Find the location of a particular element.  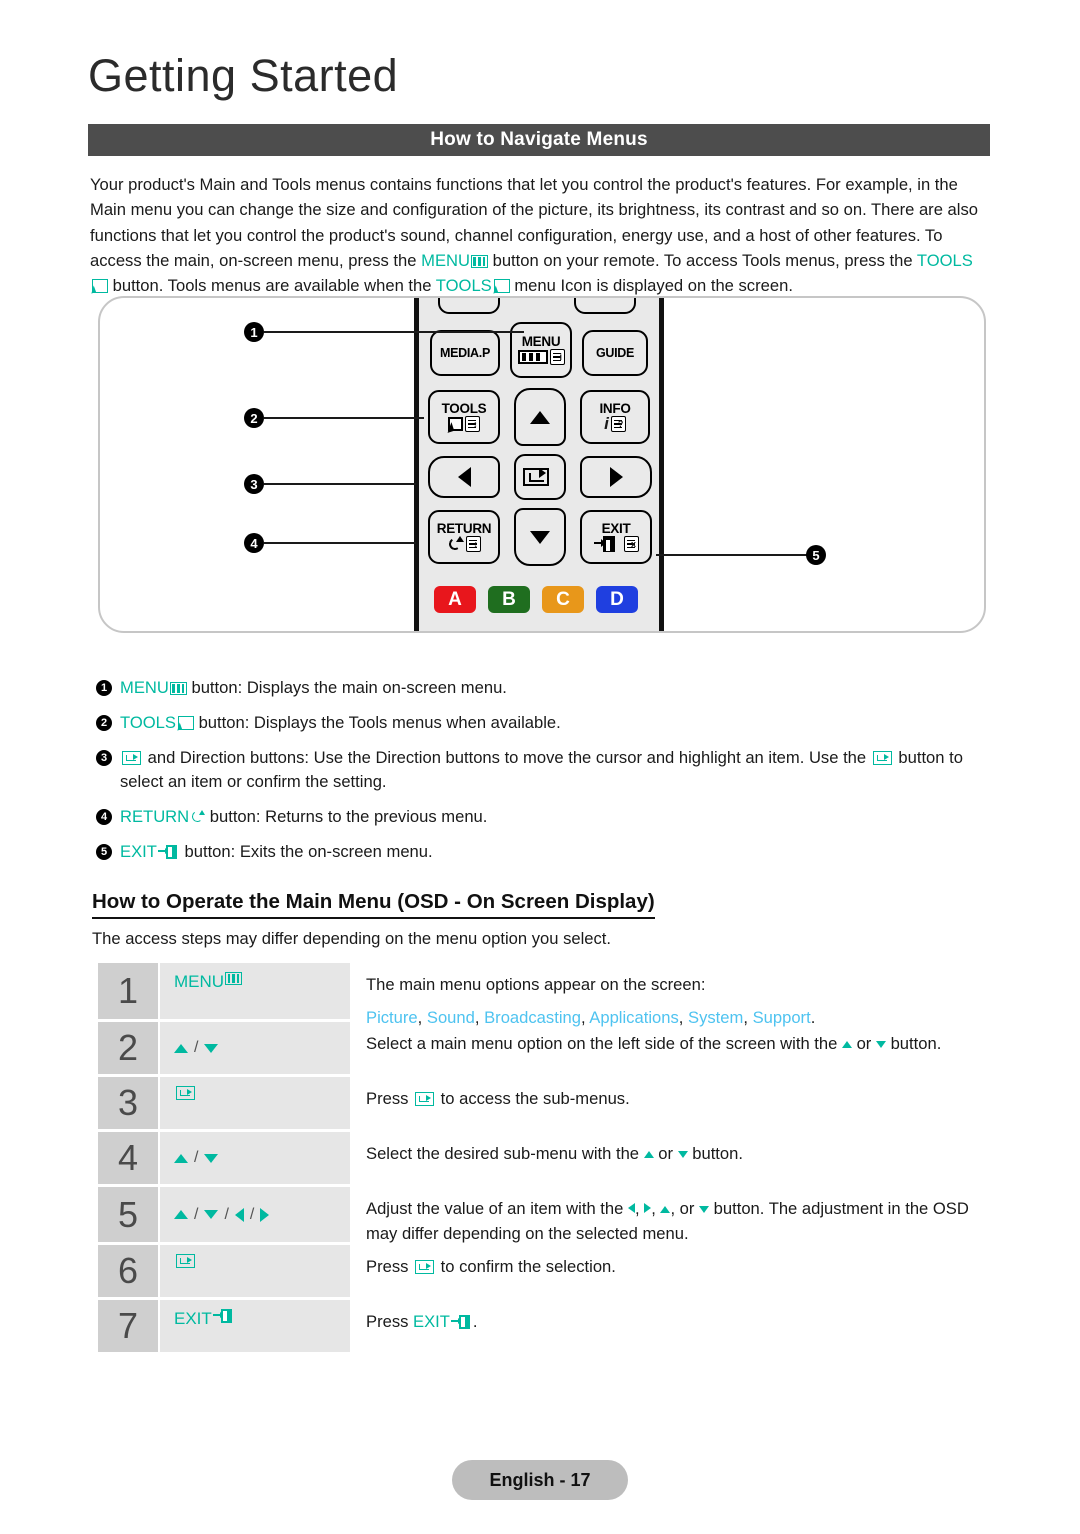

legend-badge-2-label: 2 is located at coordinates (104, 723).